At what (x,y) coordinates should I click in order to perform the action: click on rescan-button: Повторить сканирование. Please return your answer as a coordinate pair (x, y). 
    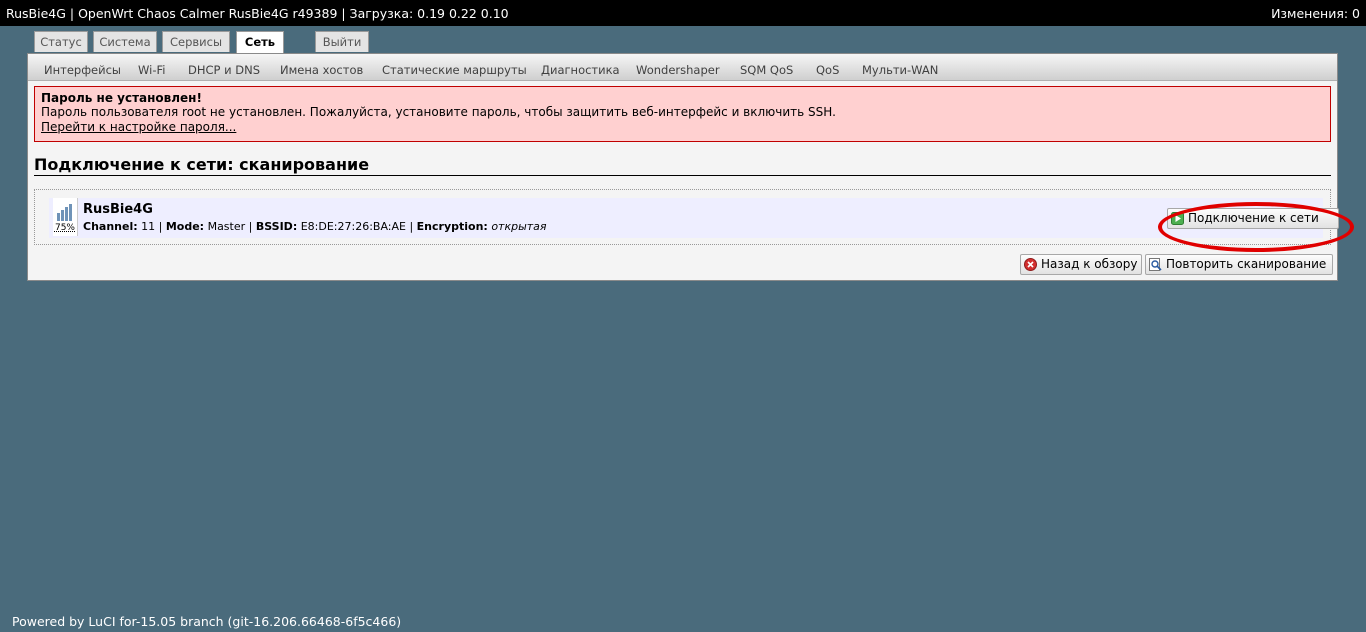
    Looking at the image, I should click on (1239, 264).